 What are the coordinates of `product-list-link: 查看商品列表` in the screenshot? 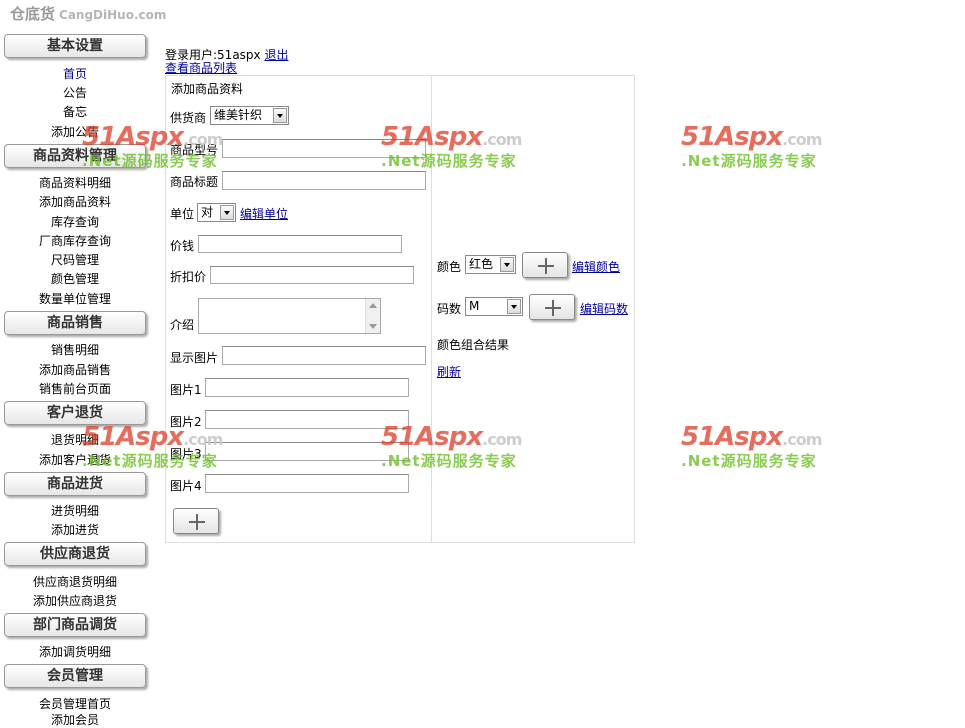 It's located at (201, 67).